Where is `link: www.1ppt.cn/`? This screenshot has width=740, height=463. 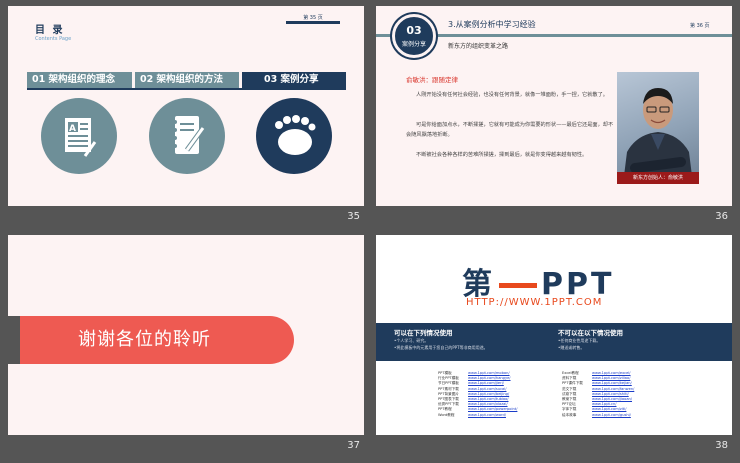
link: www.1ppt.cn/ is located at coordinates (604, 404).